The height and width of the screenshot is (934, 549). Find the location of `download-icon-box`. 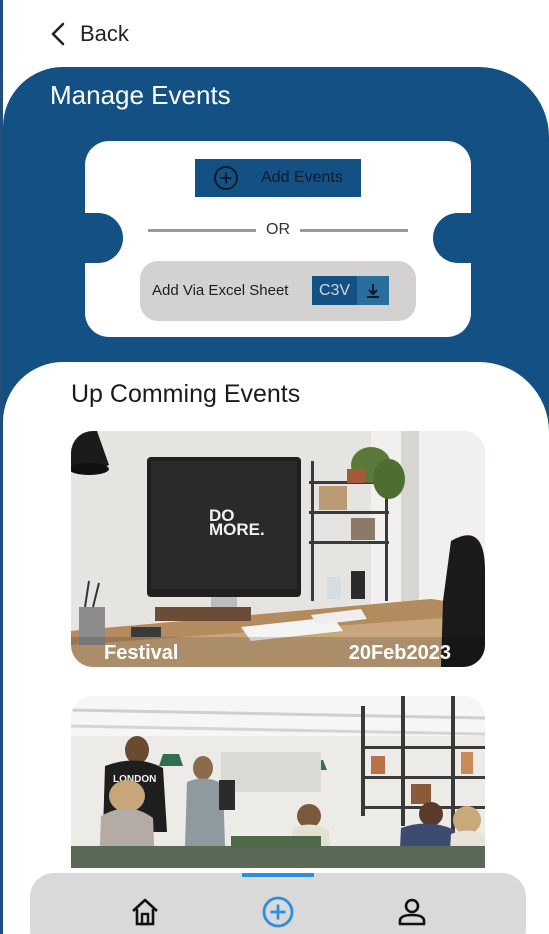

download-icon-box is located at coordinates (373, 290).